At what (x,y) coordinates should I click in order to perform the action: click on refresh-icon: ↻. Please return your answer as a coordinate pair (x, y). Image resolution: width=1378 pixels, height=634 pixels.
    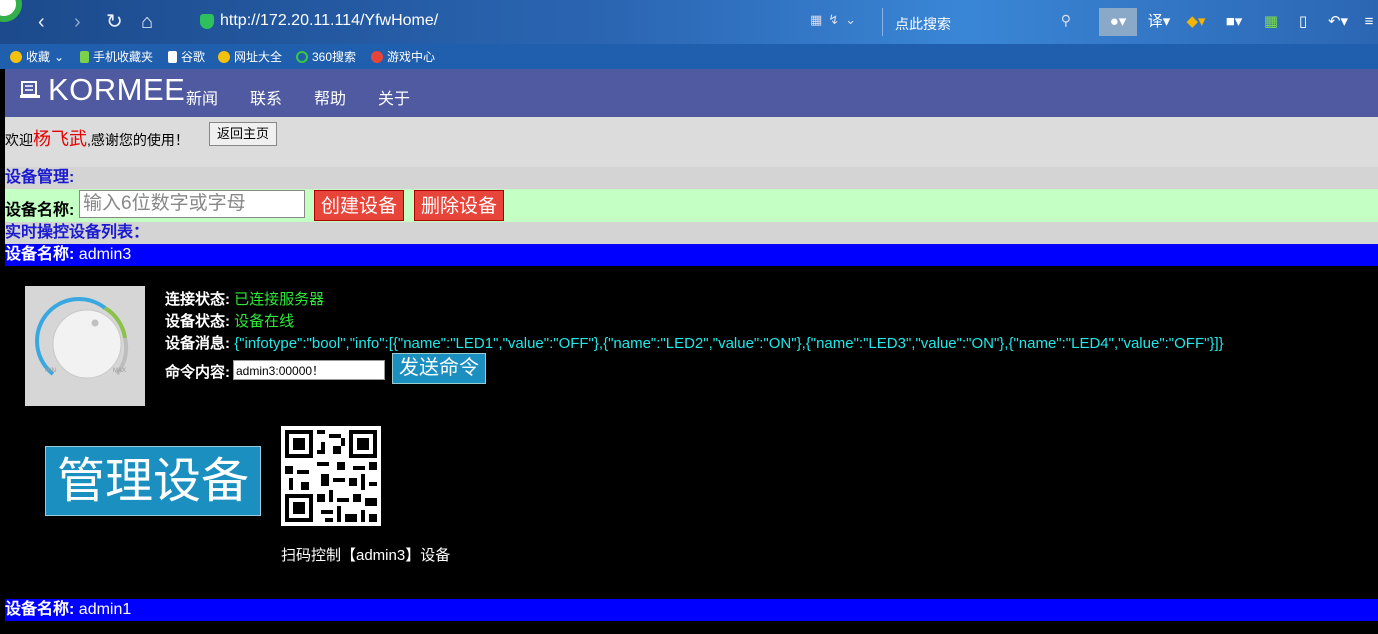
    Looking at the image, I should click on (114, 22).